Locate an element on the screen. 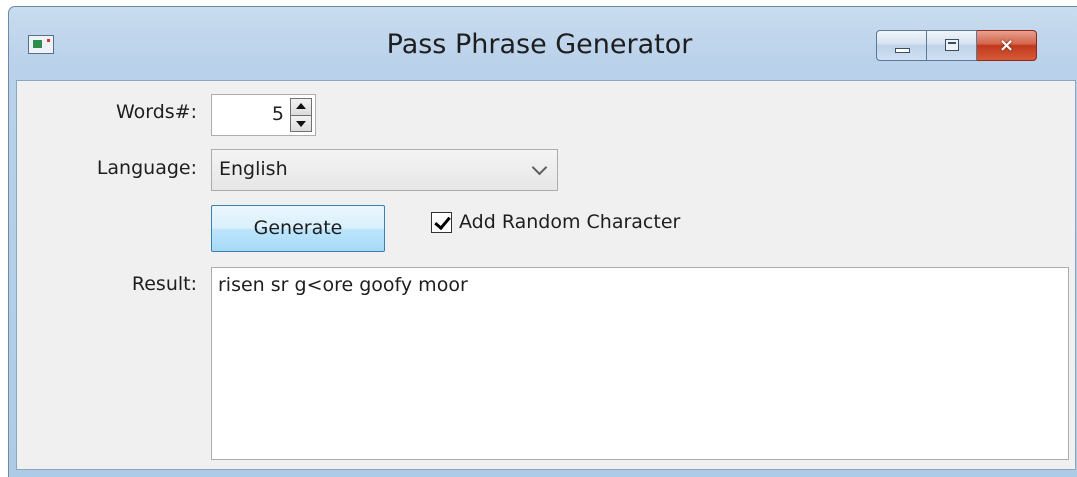 Image resolution: width=1077 pixels, height=477 pixels. maximize-button is located at coordinates (952, 45).